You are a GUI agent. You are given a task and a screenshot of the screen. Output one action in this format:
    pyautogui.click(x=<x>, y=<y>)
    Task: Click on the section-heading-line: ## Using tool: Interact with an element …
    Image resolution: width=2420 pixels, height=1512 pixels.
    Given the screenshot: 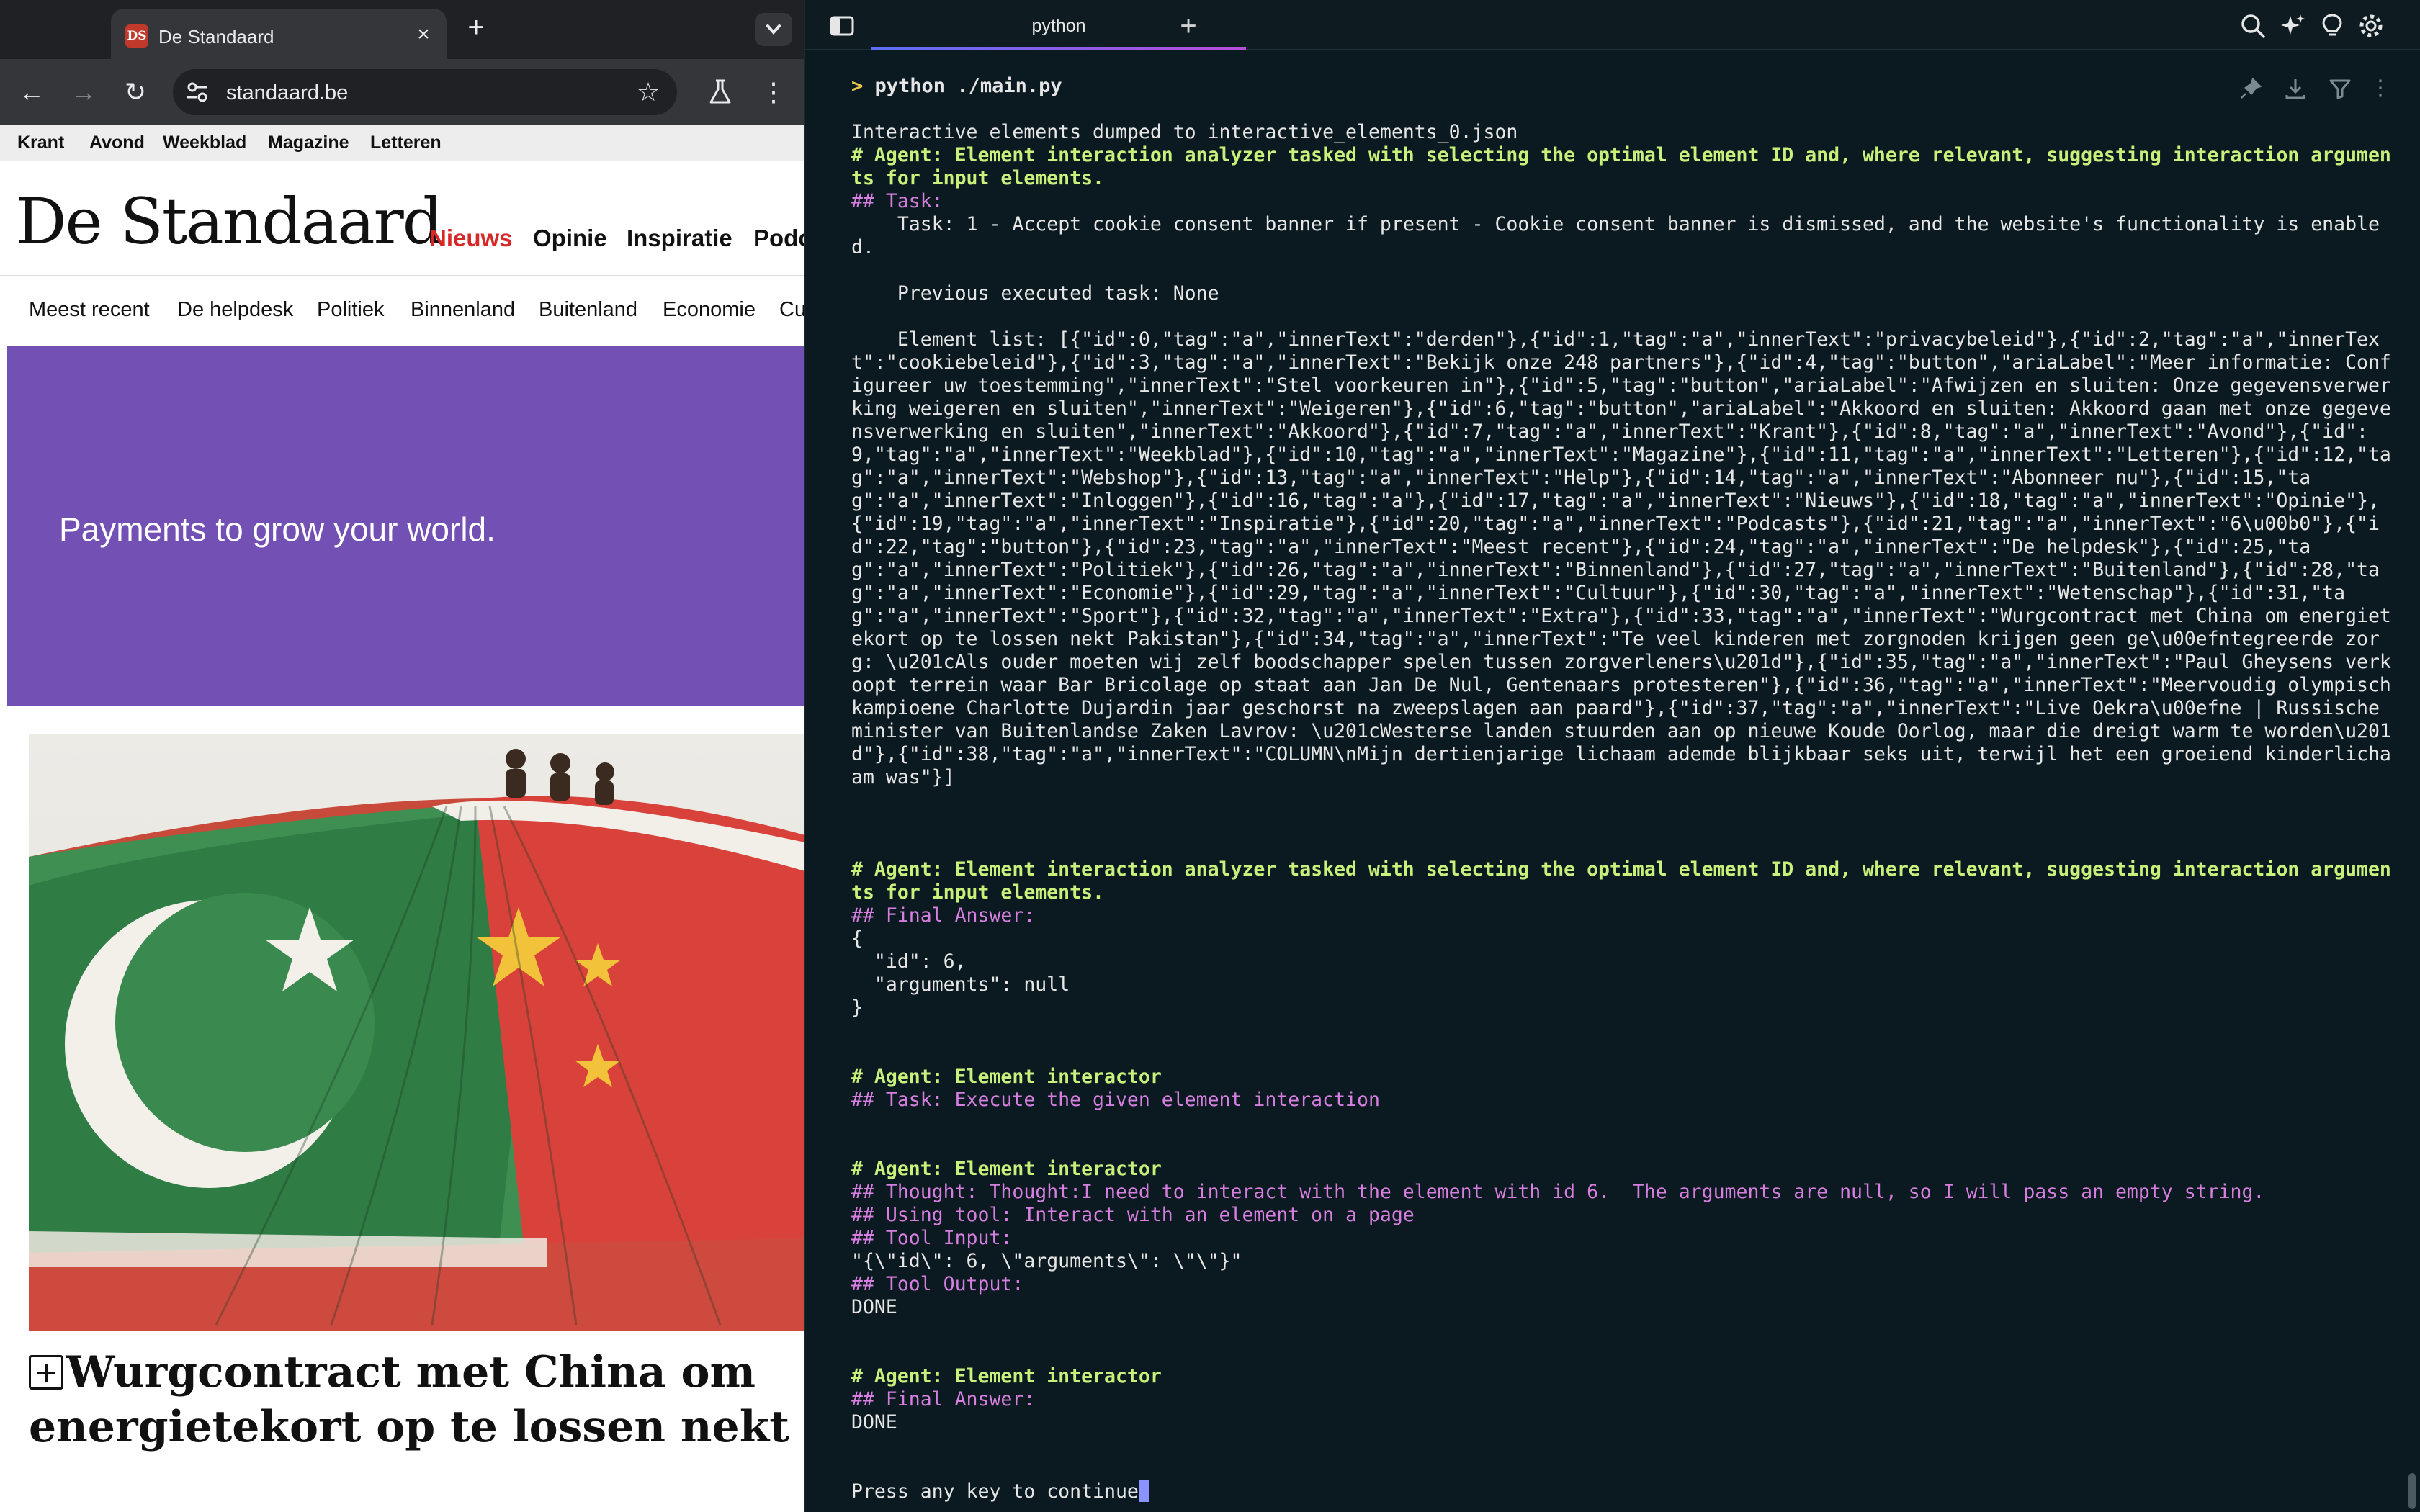 What is the action you would take?
    pyautogui.click(x=1133, y=1215)
    